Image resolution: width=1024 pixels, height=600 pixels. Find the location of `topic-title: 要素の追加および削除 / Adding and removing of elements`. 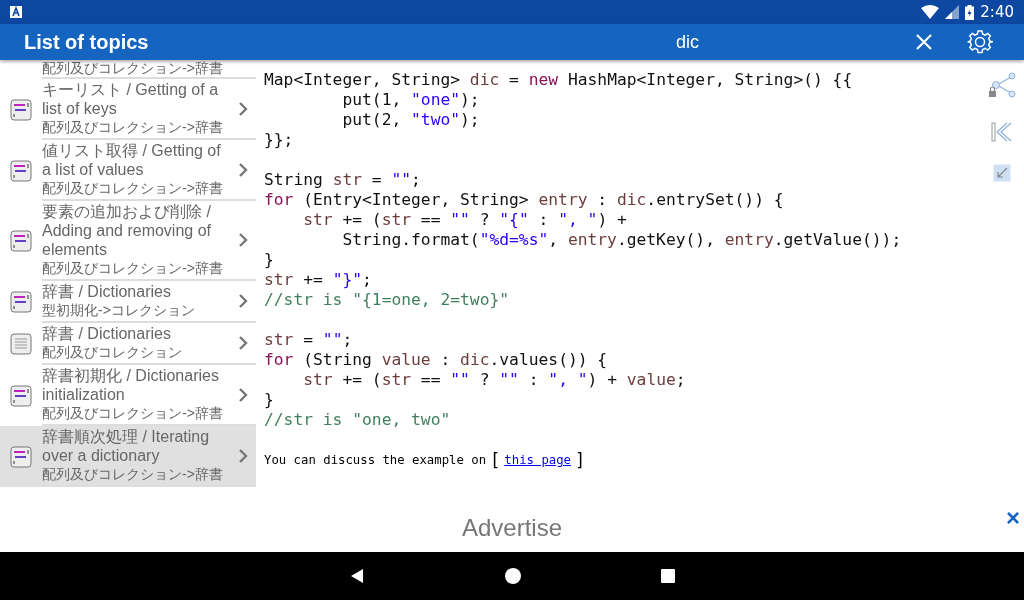

topic-title: 要素の追加および削除 / Adding and removing of elements is located at coordinates (127, 230).